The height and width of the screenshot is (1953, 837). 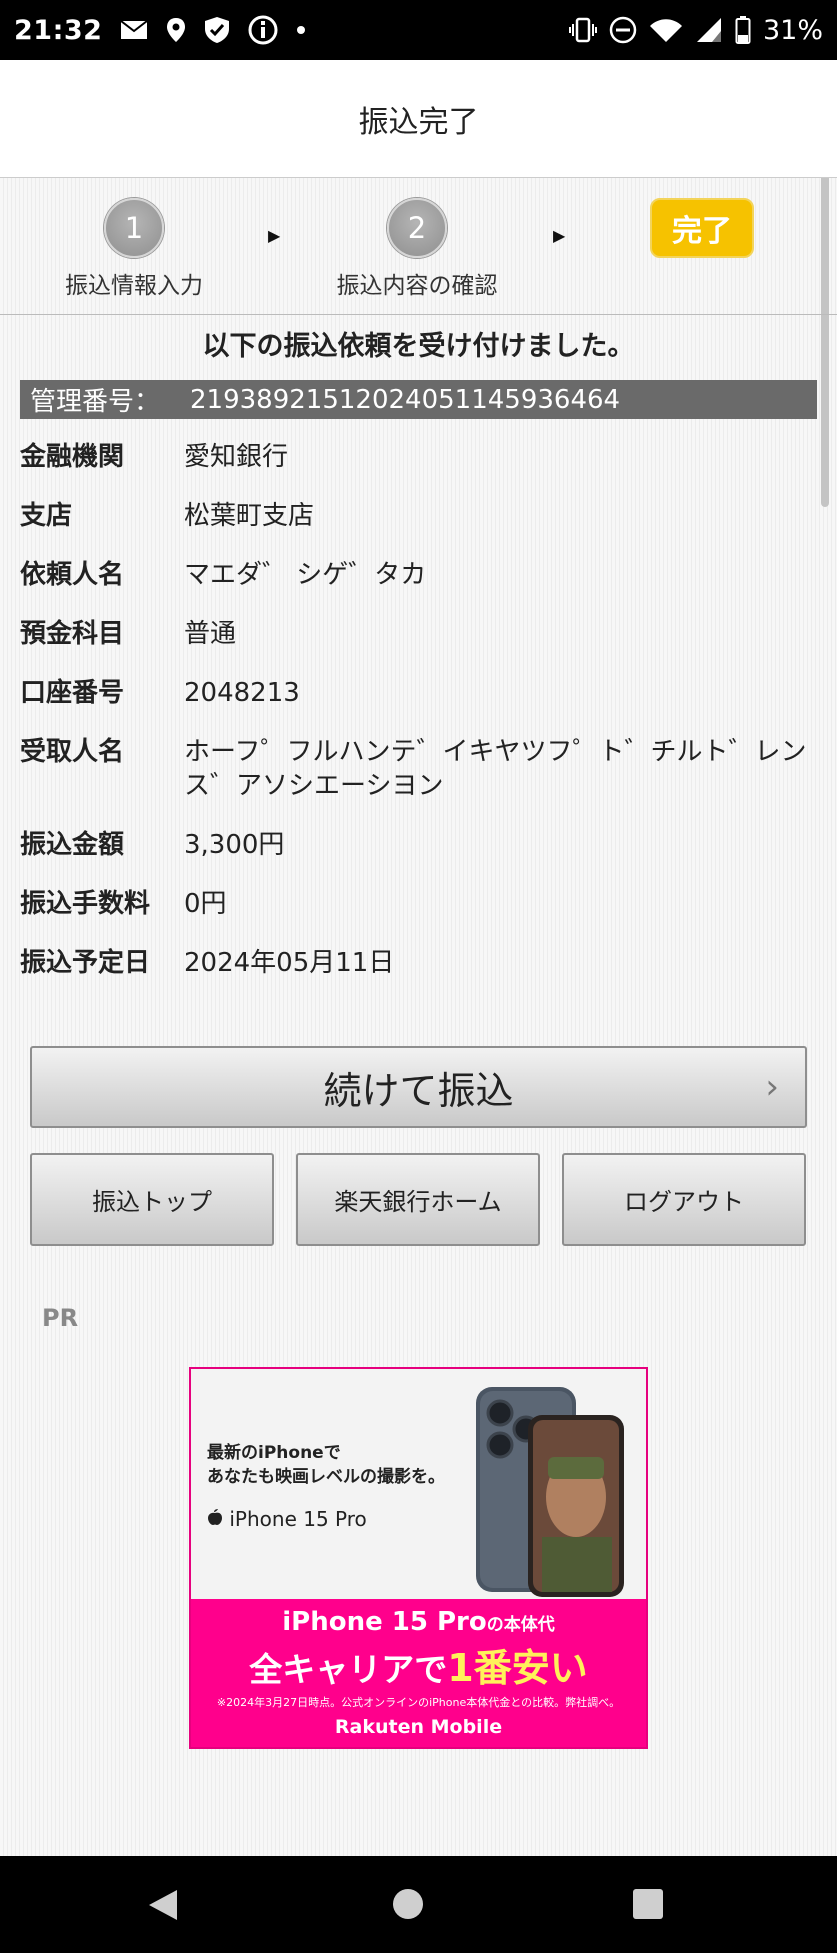 I want to click on rakuten-home-label: 楽天銀行ホーム, so click(x=418, y=1202).